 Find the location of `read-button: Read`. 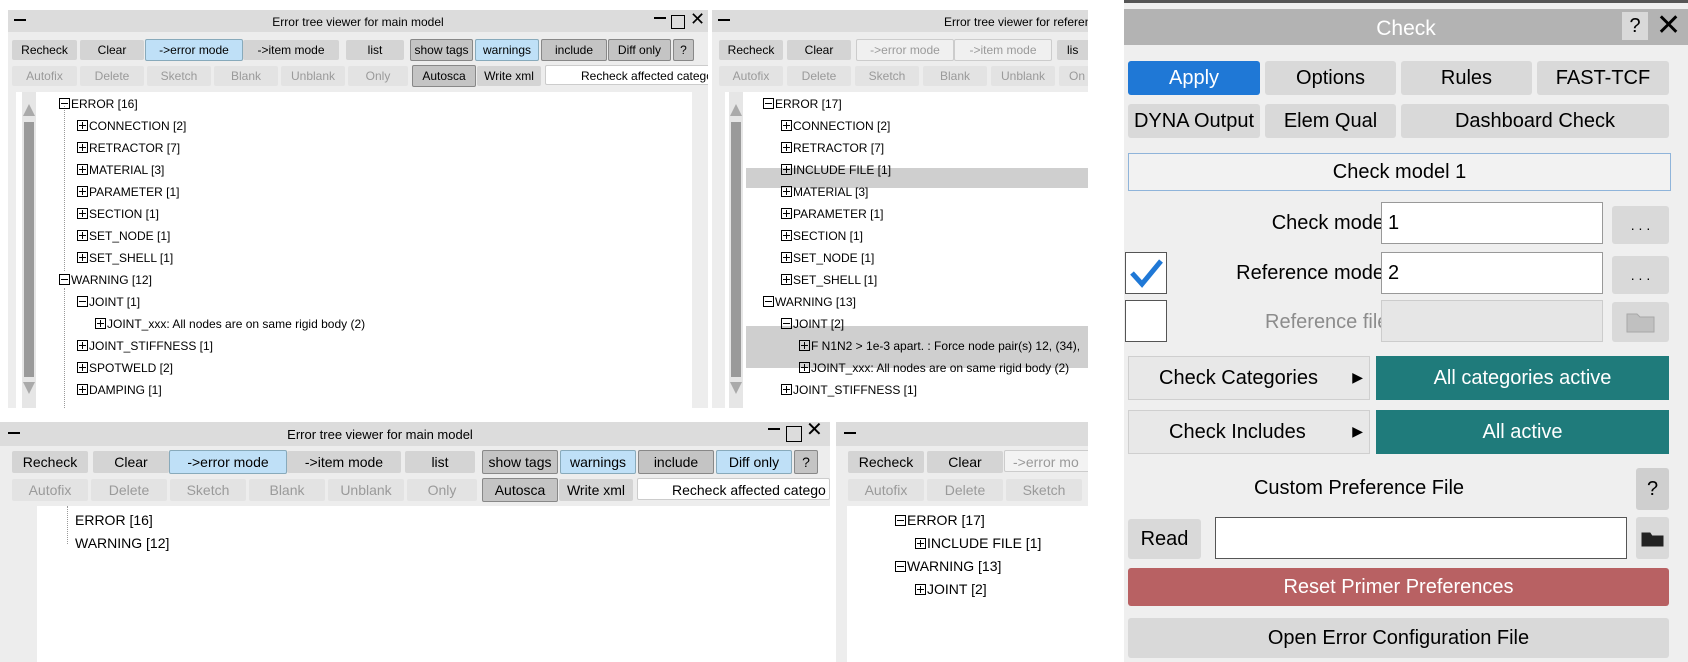

read-button: Read is located at coordinates (1164, 539).